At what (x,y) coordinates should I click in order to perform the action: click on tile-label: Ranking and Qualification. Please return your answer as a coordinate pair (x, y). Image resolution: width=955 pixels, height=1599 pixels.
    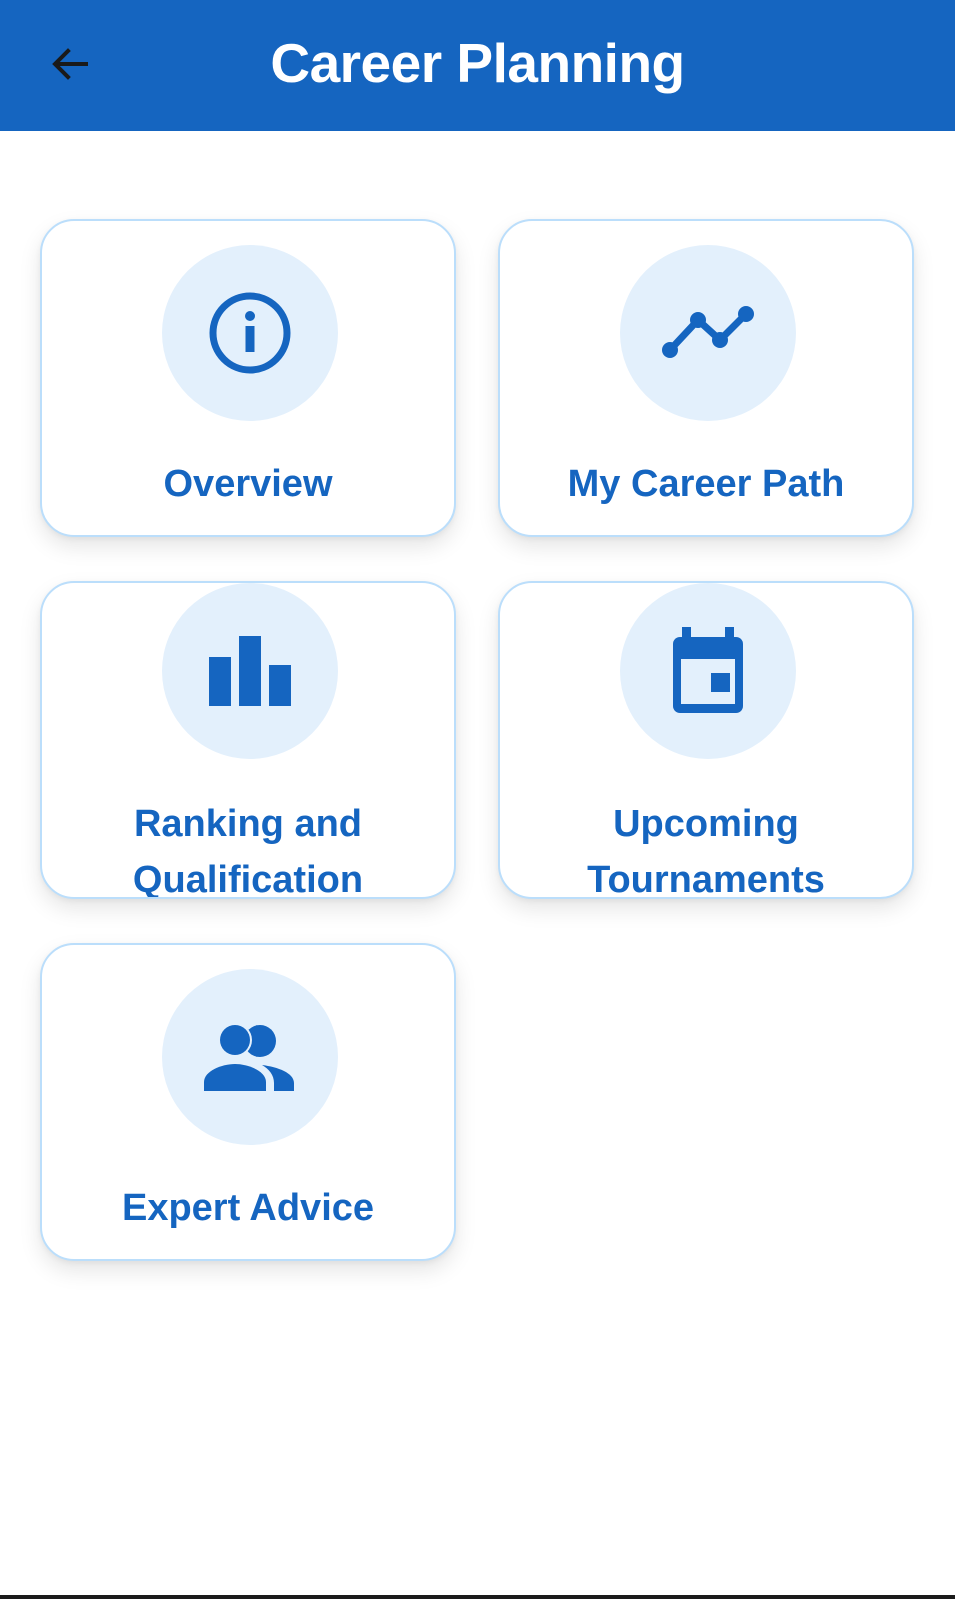
    Looking at the image, I should click on (248, 851).